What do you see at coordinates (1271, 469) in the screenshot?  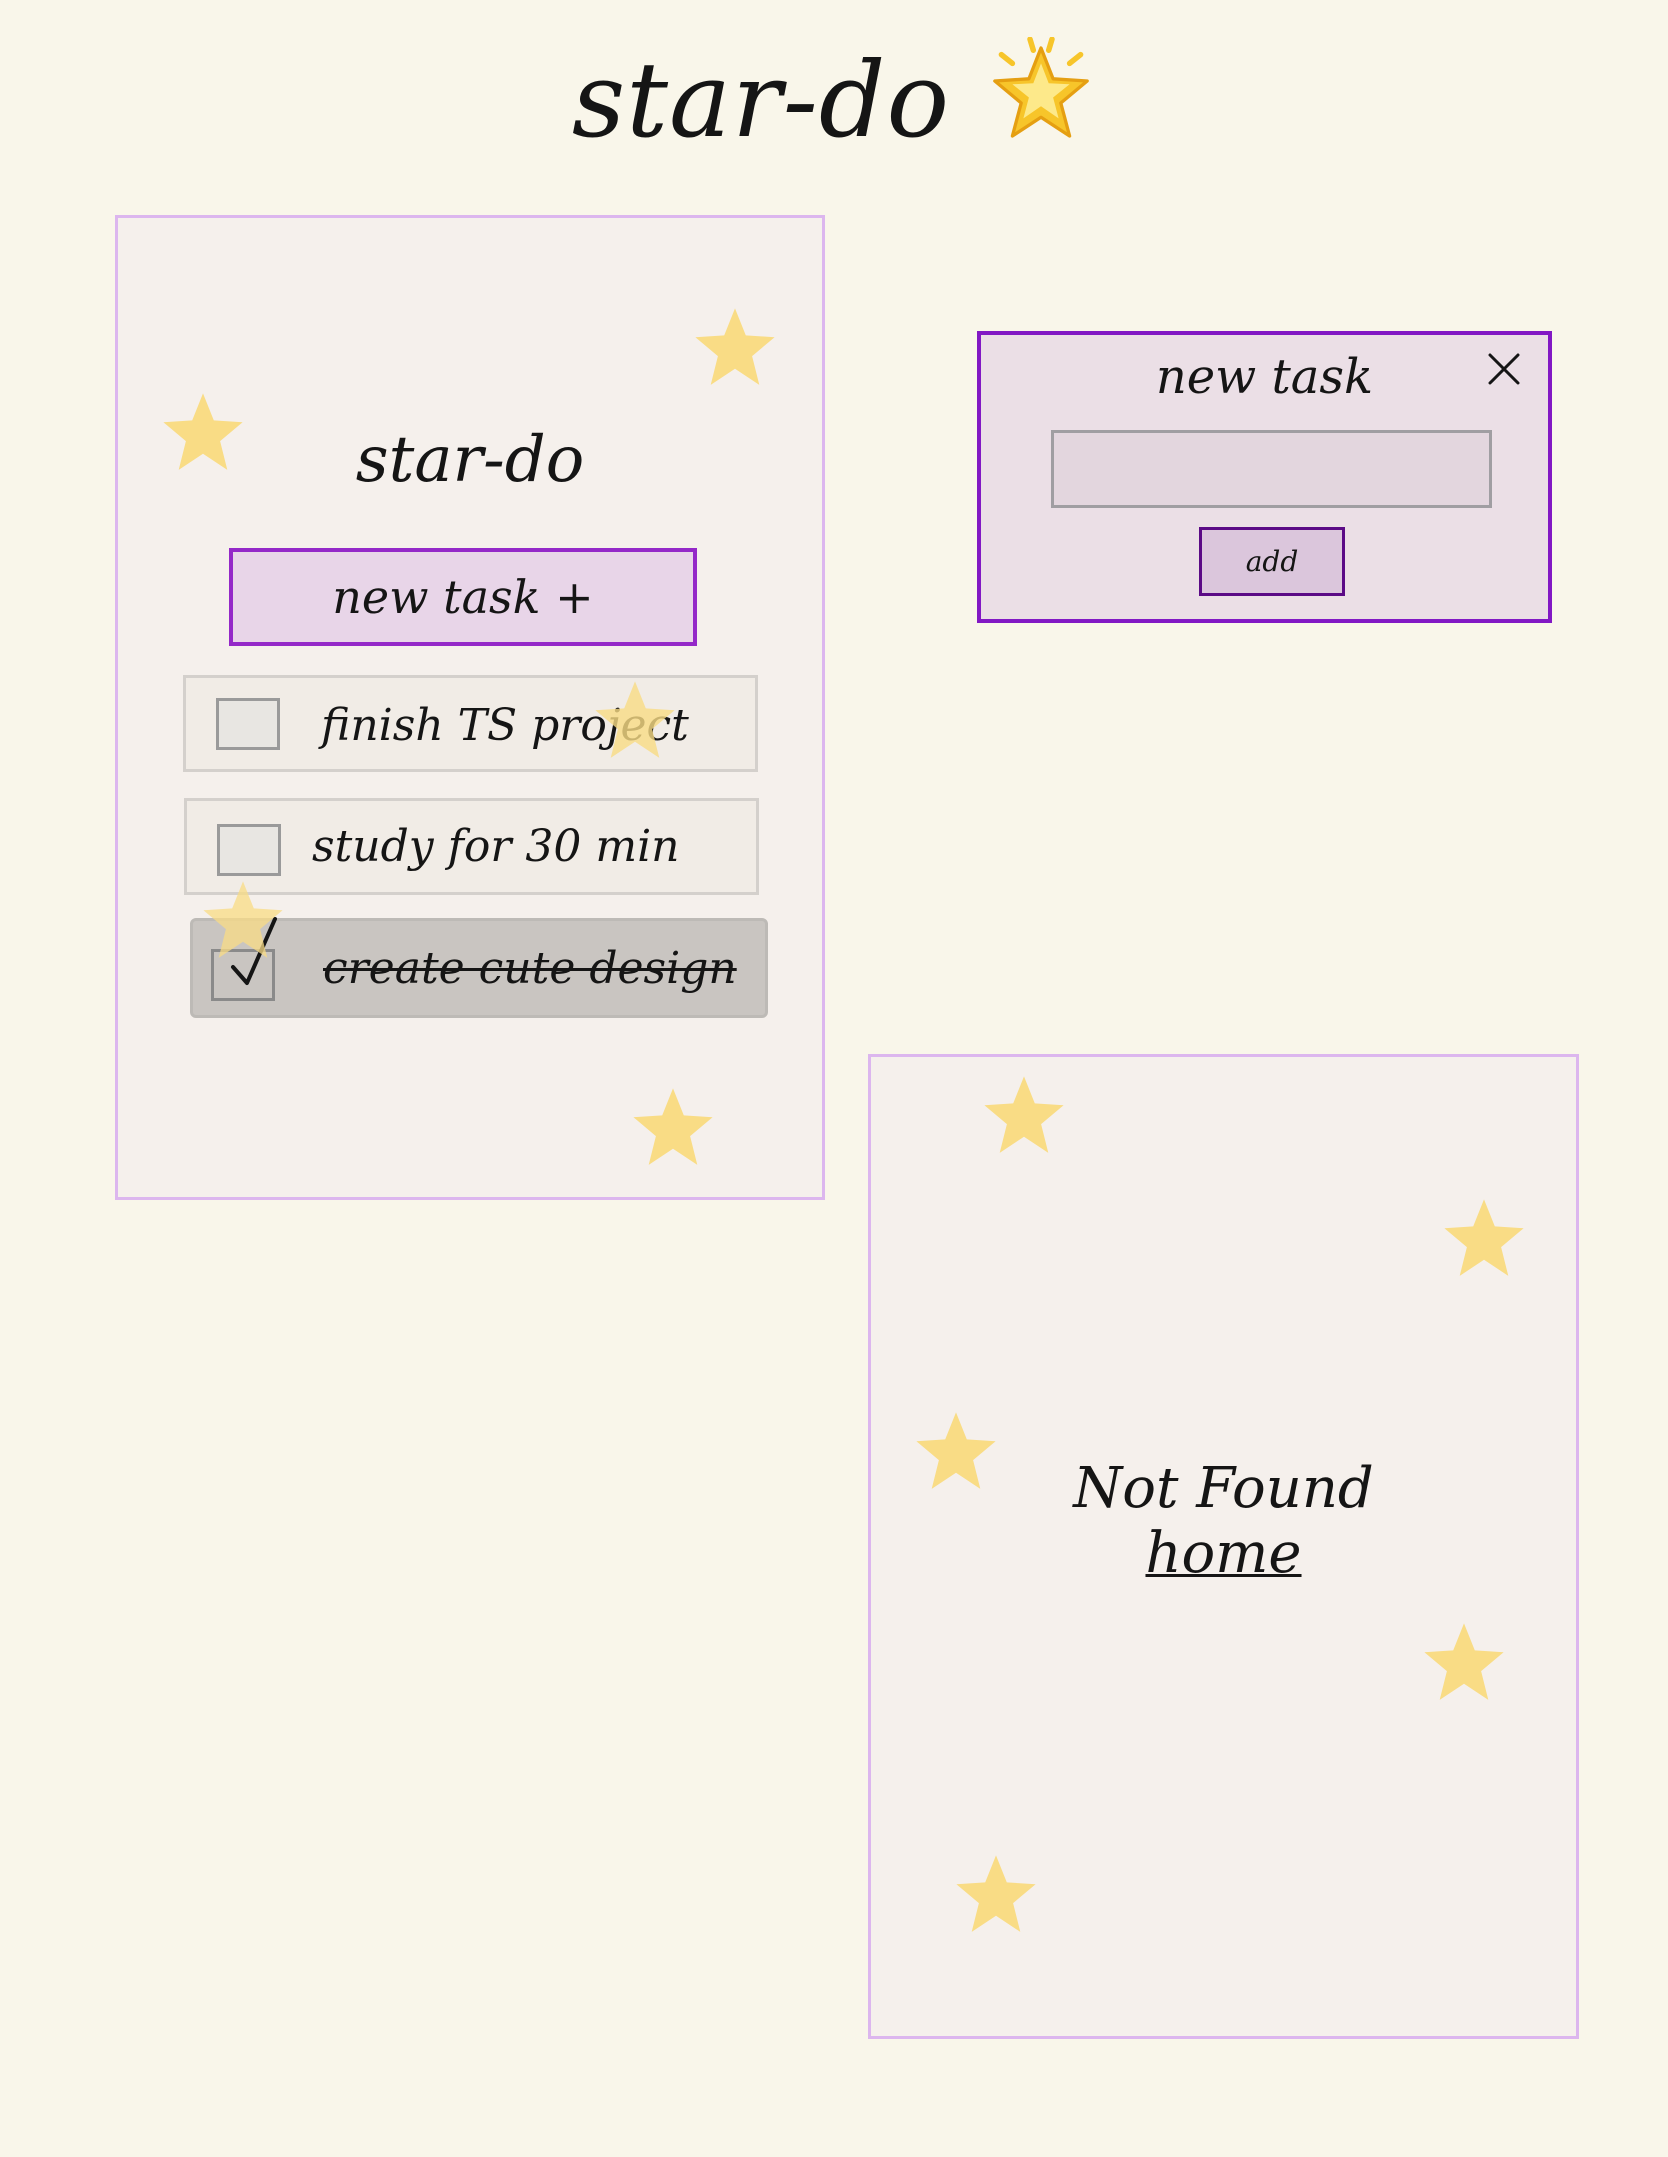 I see `new-task-input` at bounding box center [1271, 469].